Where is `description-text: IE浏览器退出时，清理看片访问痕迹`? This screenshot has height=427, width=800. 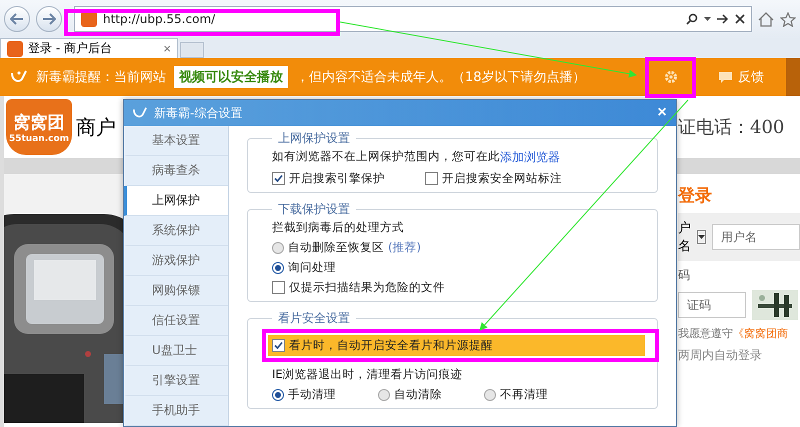 description-text: IE浏览器退出时，清理看片访问痕迹 is located at coordinates (367, 374).